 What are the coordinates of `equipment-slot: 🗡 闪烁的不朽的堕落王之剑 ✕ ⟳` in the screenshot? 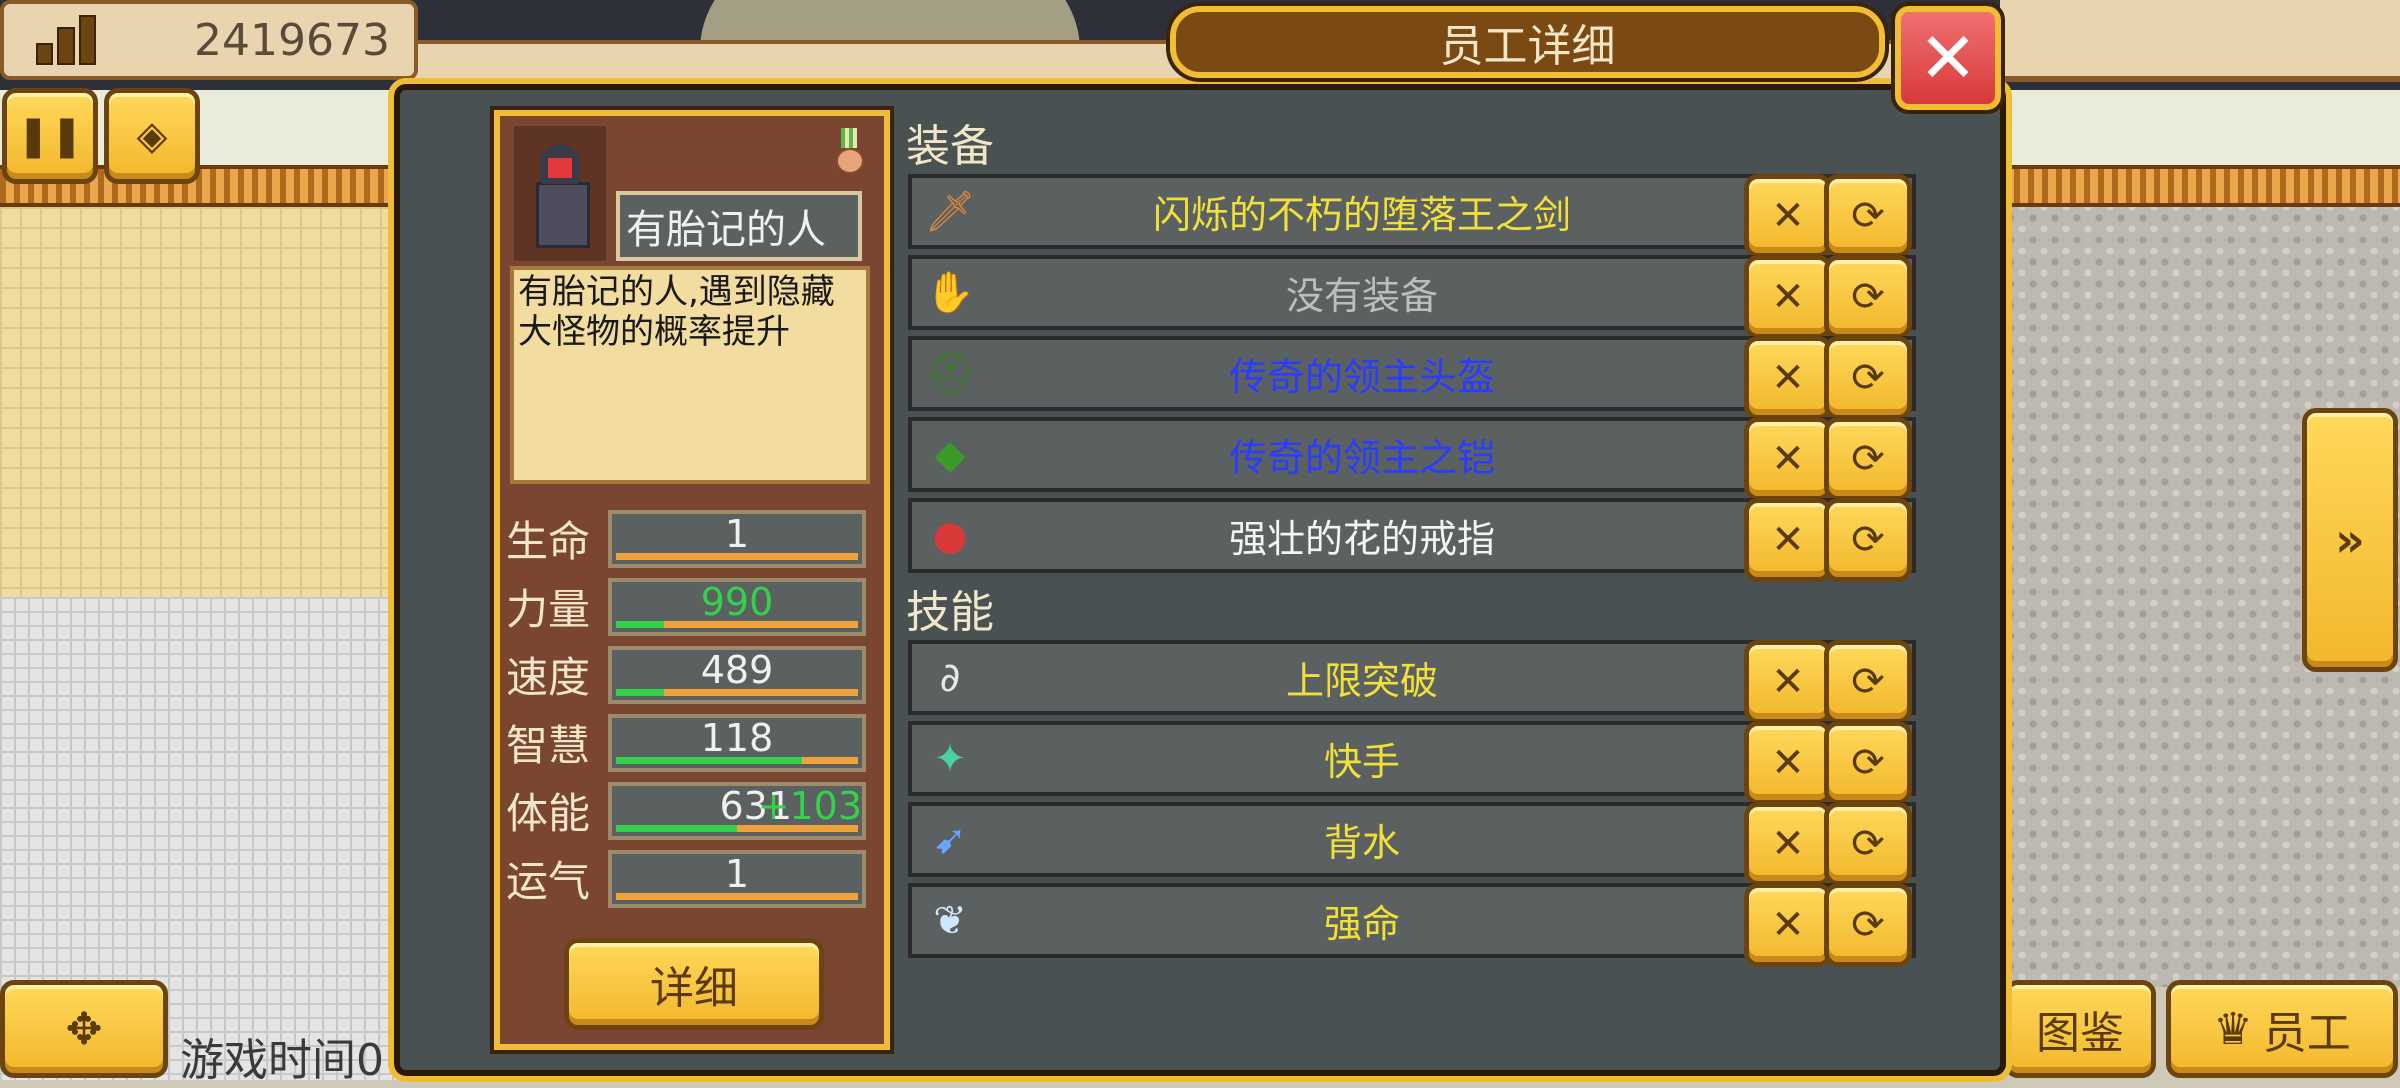 It's located at (1412, 216).